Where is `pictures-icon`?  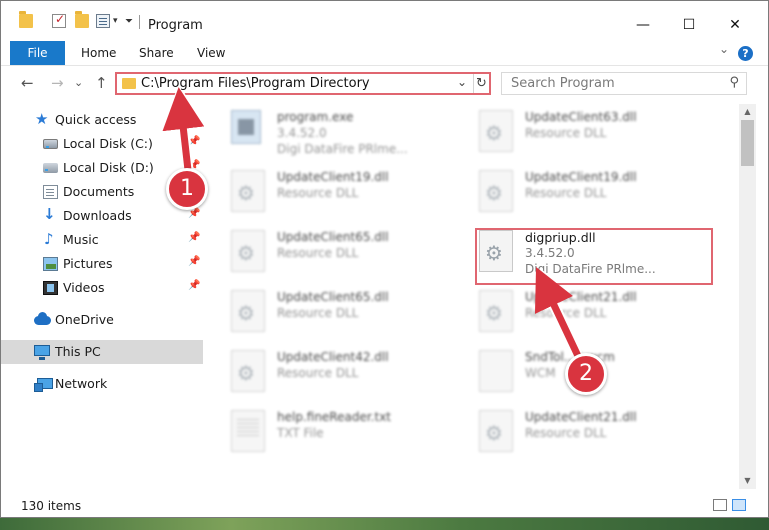 pictures-icon is located at coordinates (50, 264).